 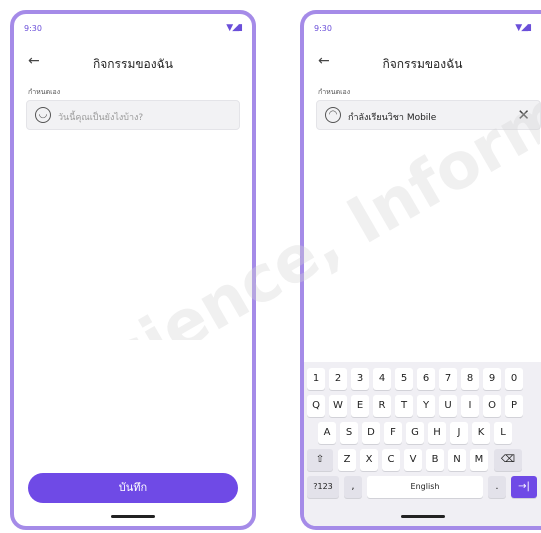 What do you see at coordinates (404, 406) in the screenshot?
I see `key-t: T` at bounding box center [404, 406].